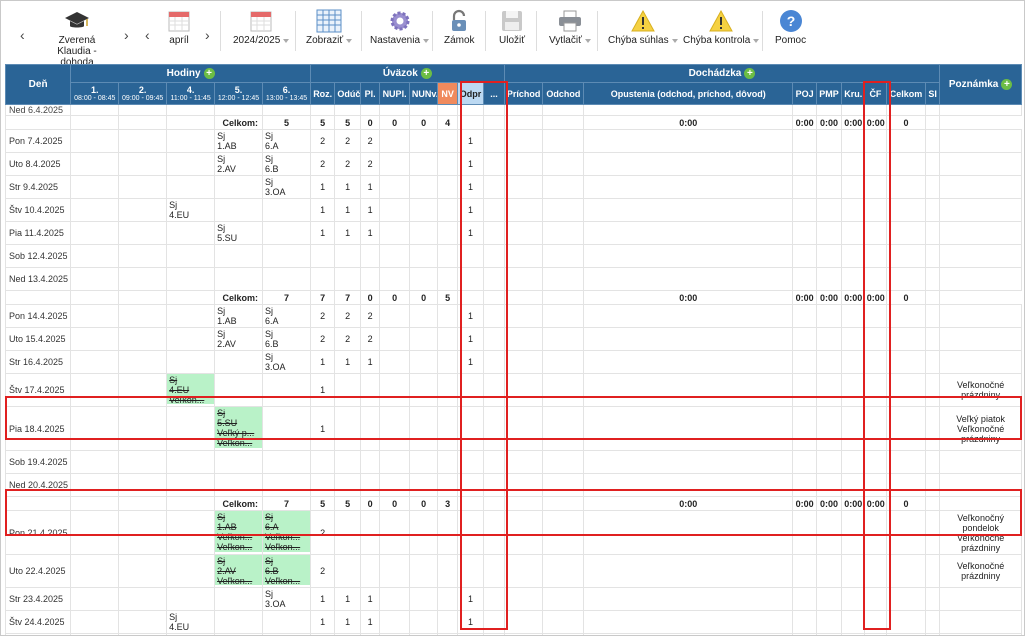 The image size is (1025, 636). Describe the element at coordinates (790, 27) in the screenshot. I see `help-button: ? Pomoc` at that location.